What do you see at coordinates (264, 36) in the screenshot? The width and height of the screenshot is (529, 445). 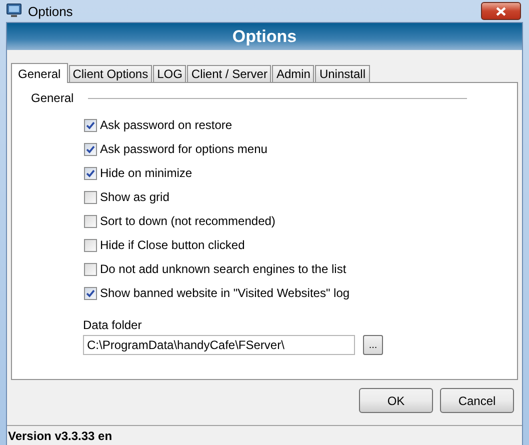 I see `header-title: Options` at bounding box center [264, 36].